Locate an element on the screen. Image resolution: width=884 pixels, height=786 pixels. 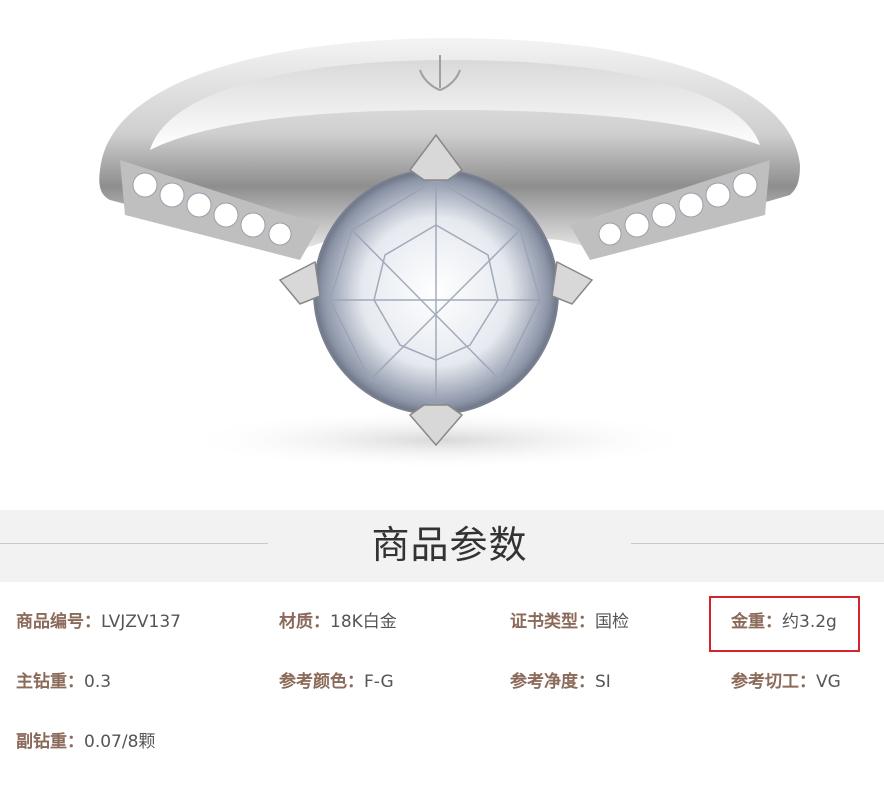
param-item-color: 参考颜色：F-G is located at coordinates (336, 682).